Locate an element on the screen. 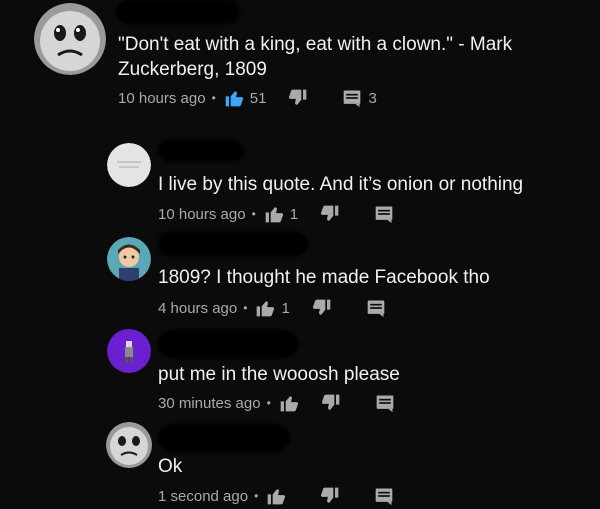 Image resolution: width=600 pixels, height=509 pixels. comment-text-line-1: Ok is located at coordinates (170, 466).